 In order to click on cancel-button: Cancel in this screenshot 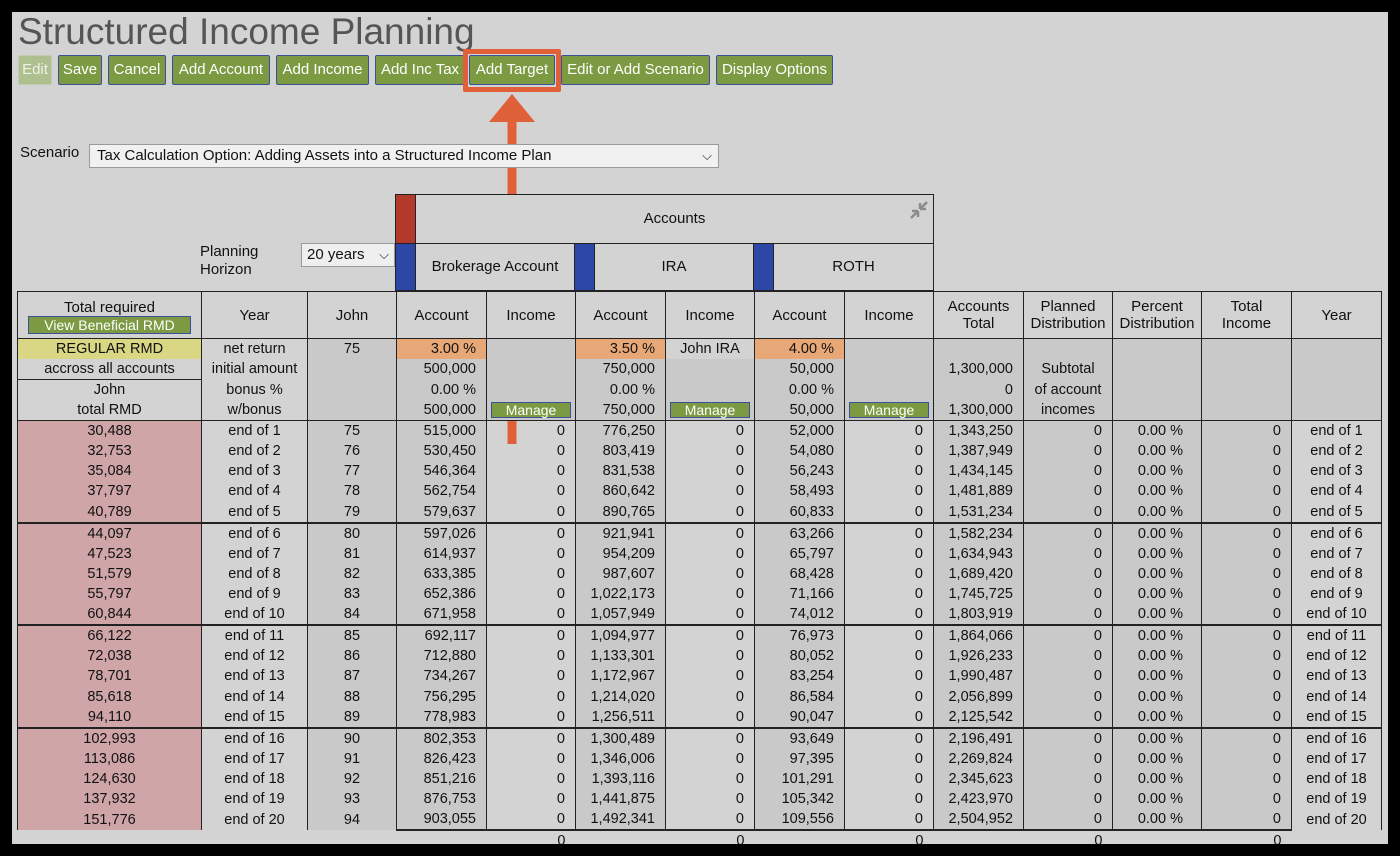, I will do `click(137, 70)`.